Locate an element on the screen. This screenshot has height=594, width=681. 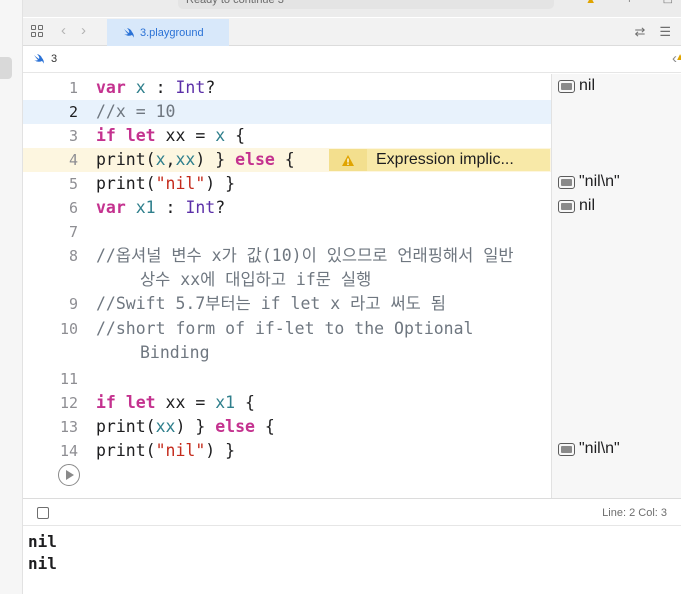
add-icon: + is located at coordinates (629, 3).